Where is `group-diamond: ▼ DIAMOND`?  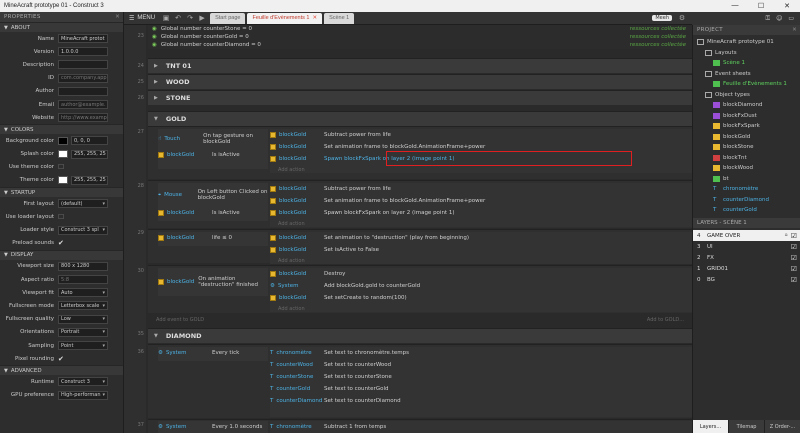 group-diamond: ▼ DIAMOND is located at coordinates (420, 335).